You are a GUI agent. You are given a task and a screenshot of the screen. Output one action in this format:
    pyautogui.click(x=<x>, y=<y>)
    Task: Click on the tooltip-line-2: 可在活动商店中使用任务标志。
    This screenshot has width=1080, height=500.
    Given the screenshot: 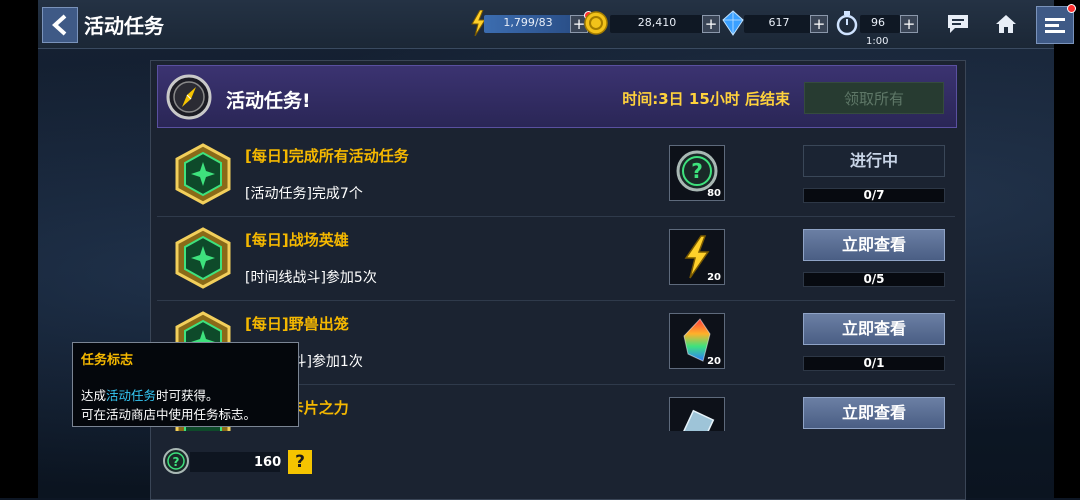 What is the action you would take?
    pyautogui.click(x=169, y=414)
    